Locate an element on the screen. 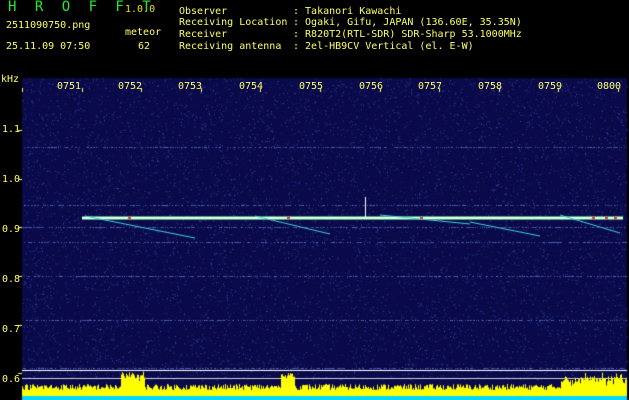  meteor-count: 62 is located at coordinates (144, 46).